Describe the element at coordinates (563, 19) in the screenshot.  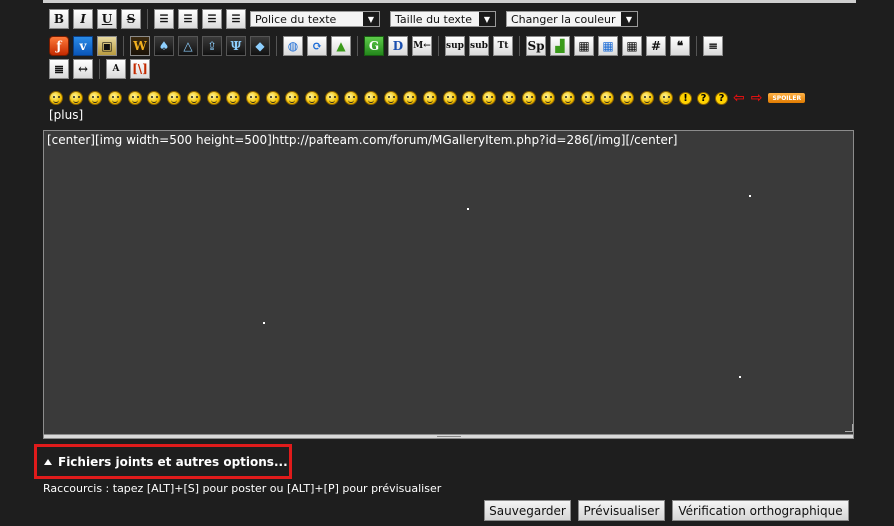
I see `color-select-value: Changer la couleur` at that location.